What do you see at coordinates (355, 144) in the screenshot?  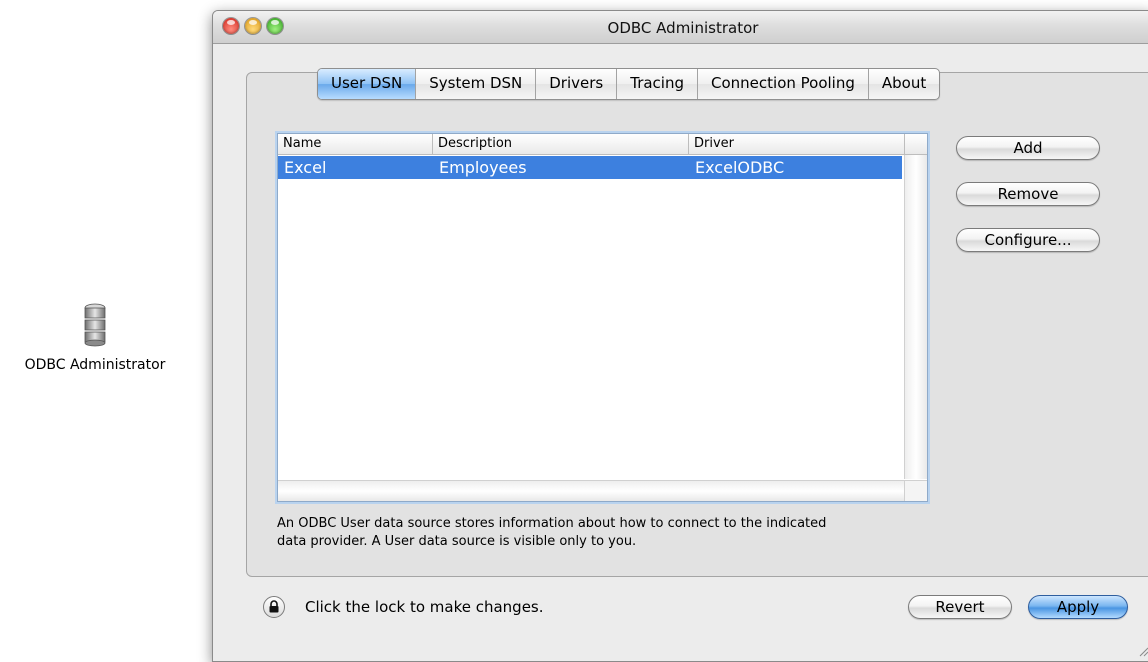 I see `column-header-name: Name` at bounding box center [355, 144].